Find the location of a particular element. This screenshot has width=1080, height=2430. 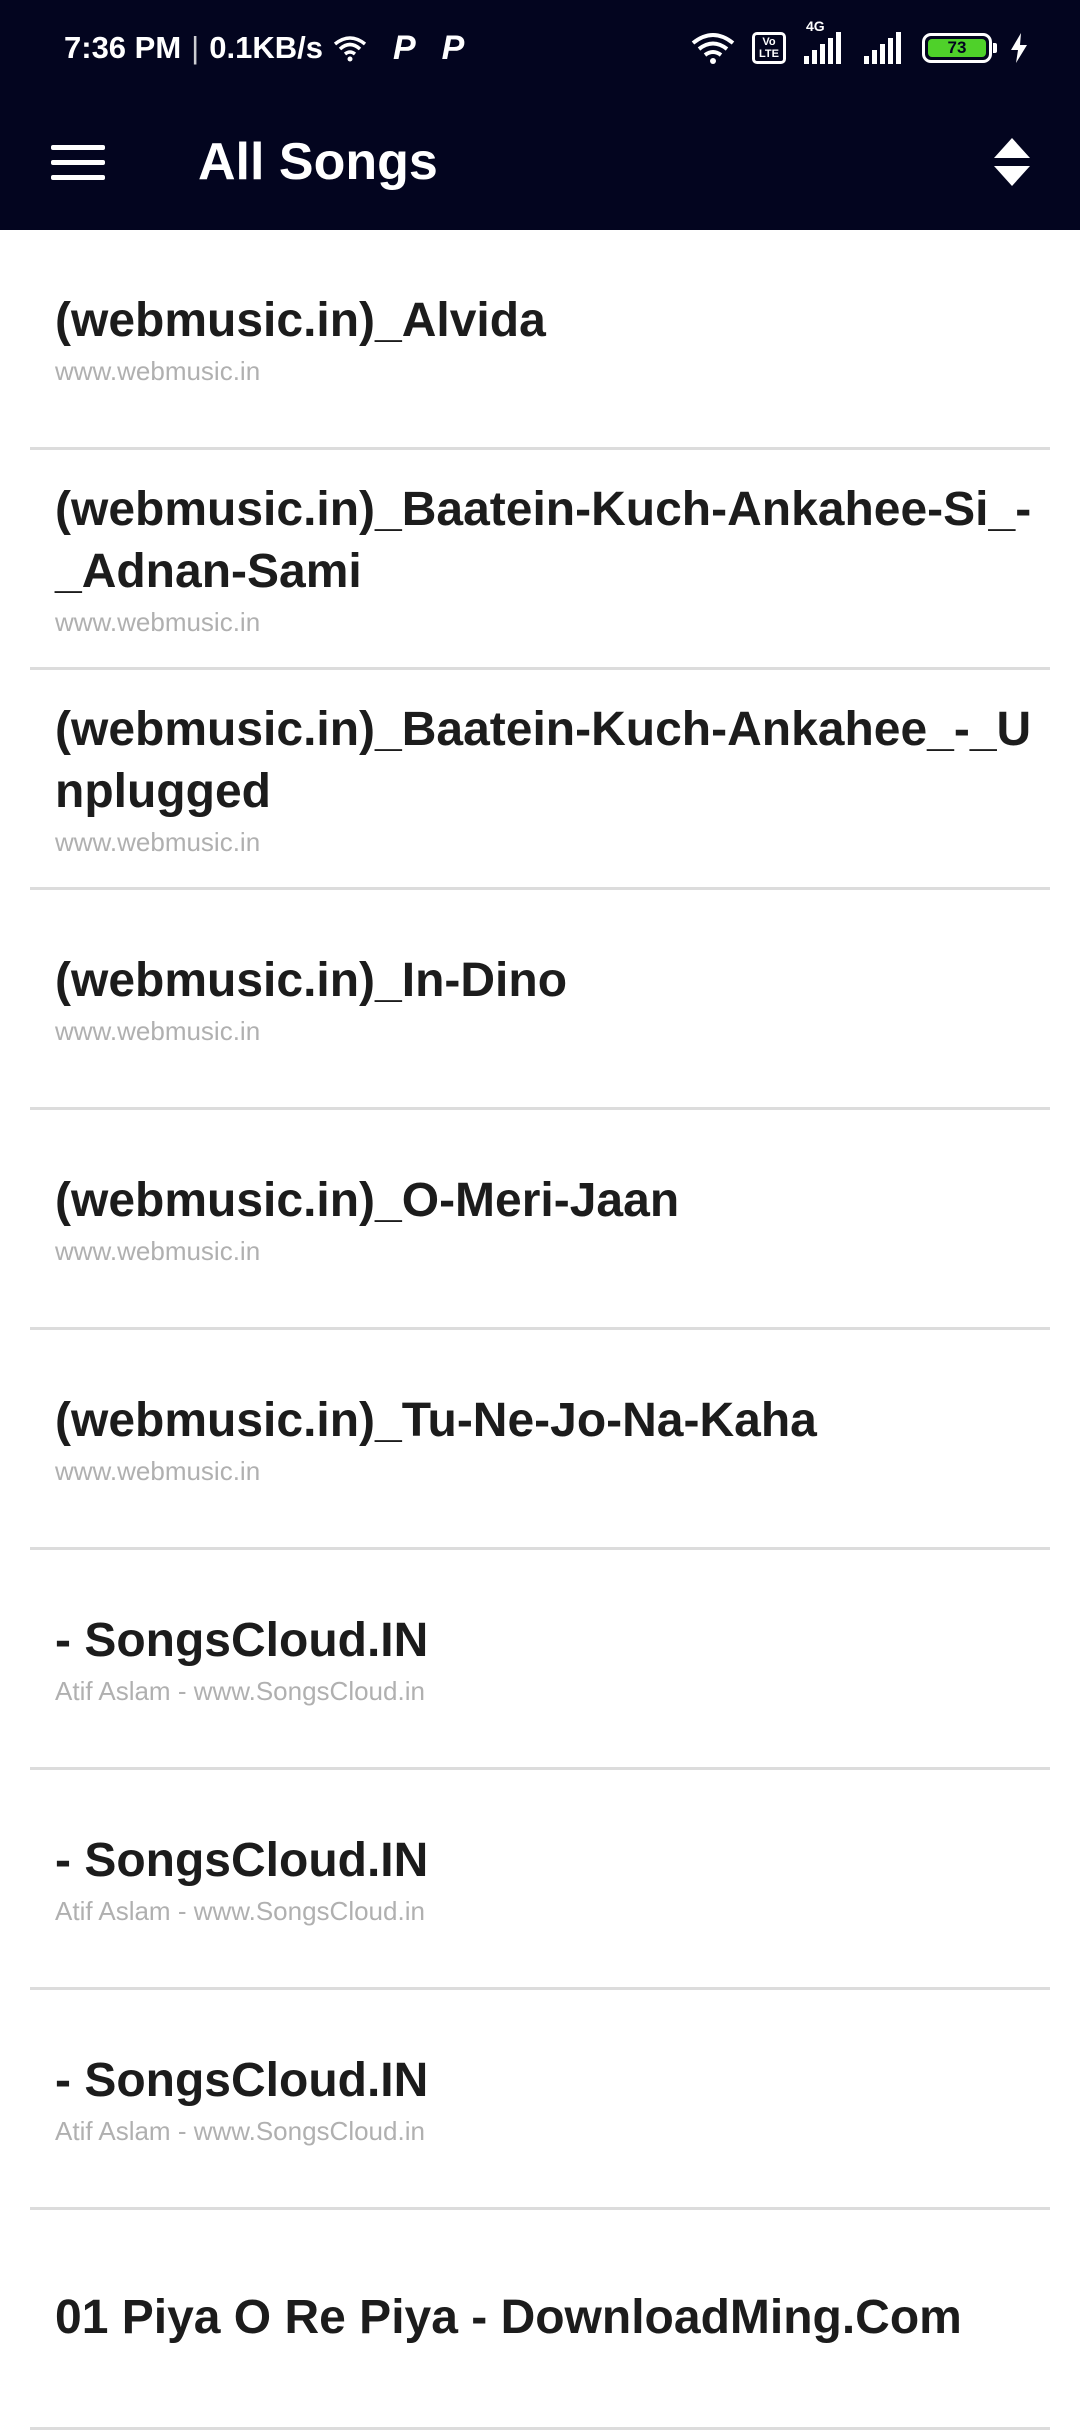

status-left: 7:36 PM | 0.1KB/s P P is located at coordinates (264, 48).